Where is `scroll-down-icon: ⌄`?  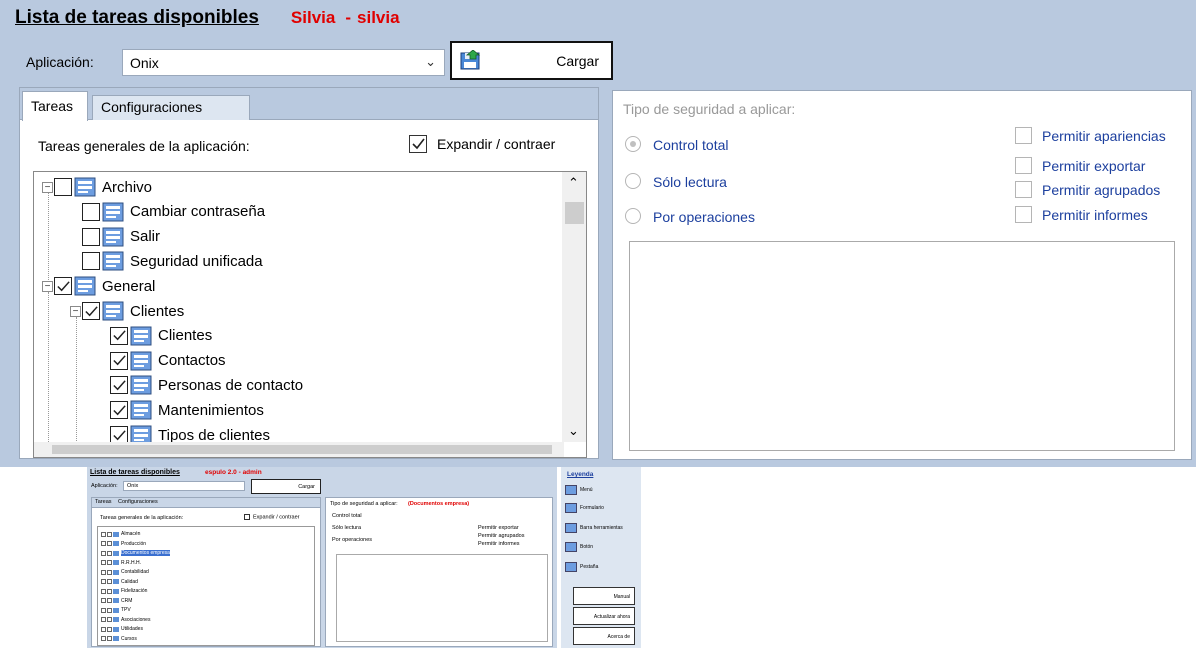 scroll-down-icon: ⌄ is located at coordinates (573, 431).